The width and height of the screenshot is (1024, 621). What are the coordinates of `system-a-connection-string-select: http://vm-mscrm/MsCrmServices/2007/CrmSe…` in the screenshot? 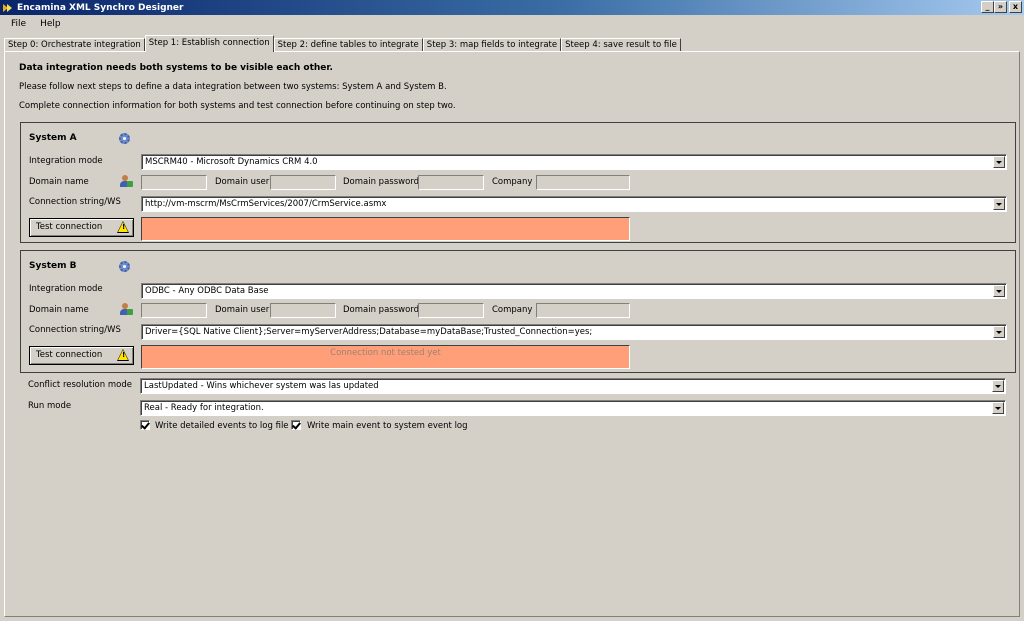 It's located at (574, 204).